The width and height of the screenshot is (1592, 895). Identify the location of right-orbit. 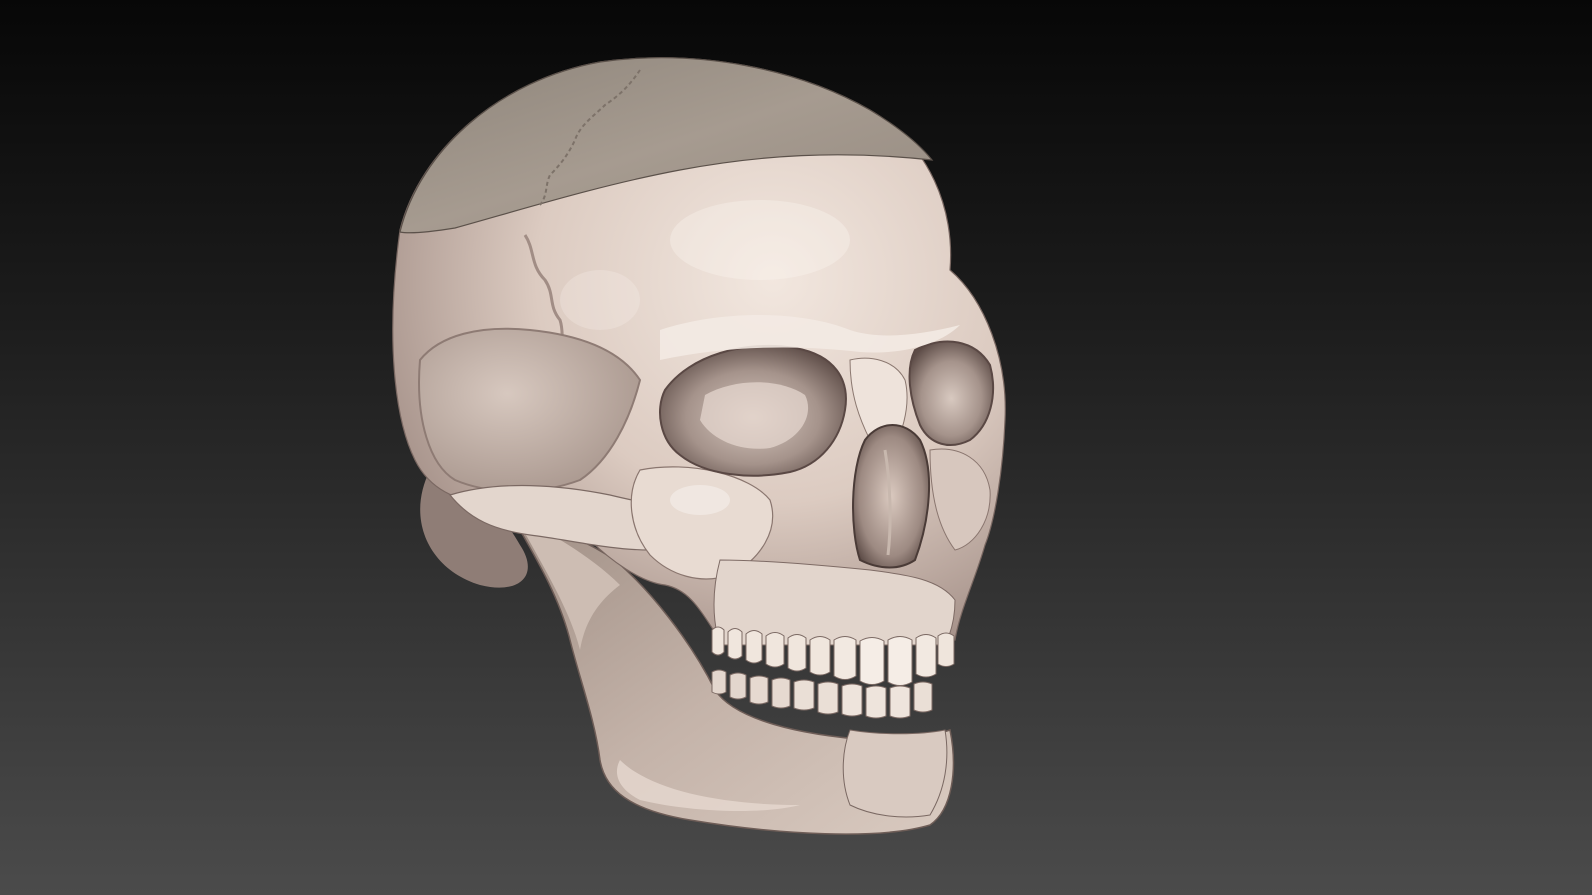
(951, 393).